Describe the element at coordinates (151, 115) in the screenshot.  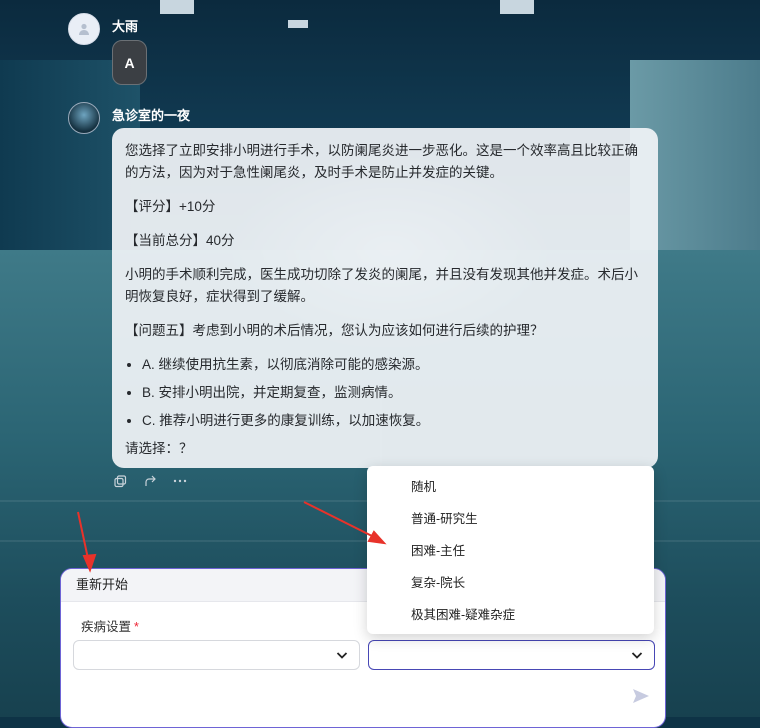
I see `bot-name: 急诊室的一夜` at that location.